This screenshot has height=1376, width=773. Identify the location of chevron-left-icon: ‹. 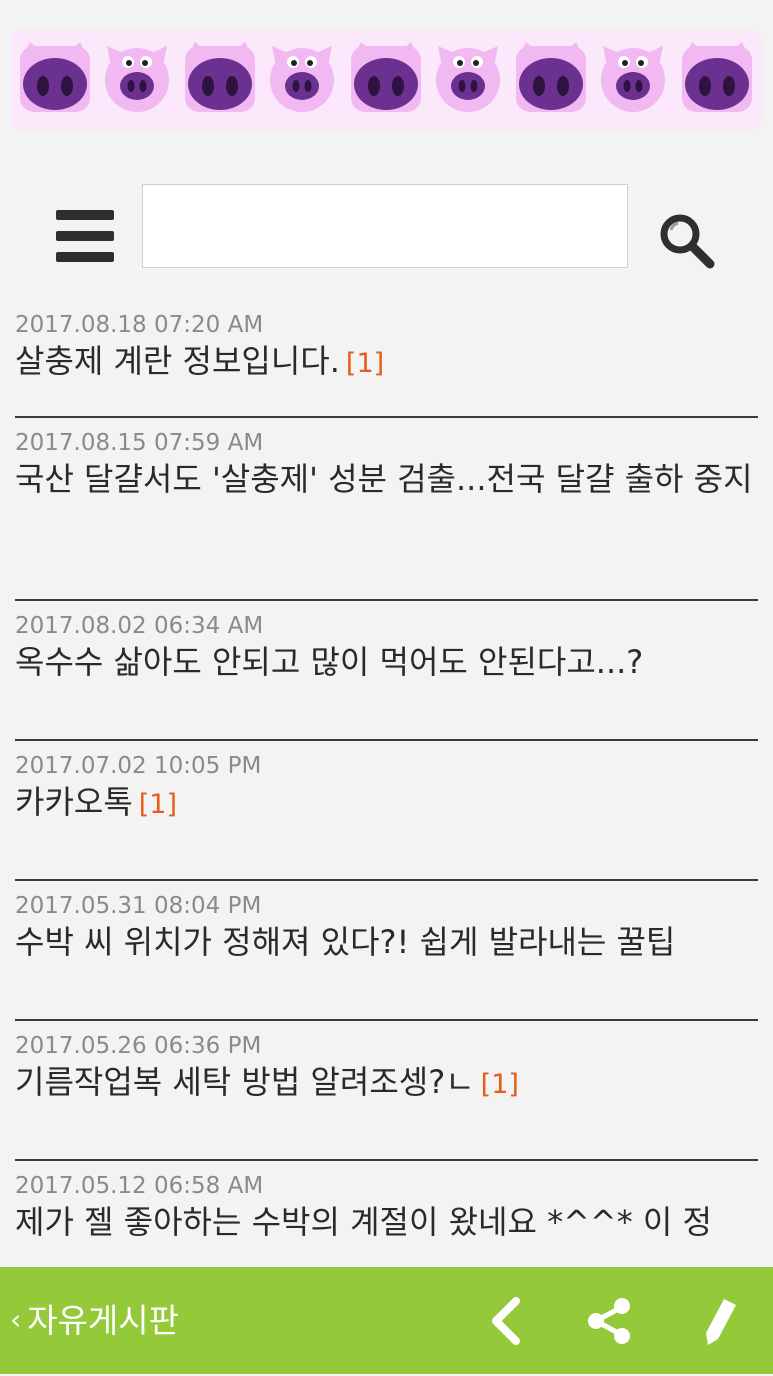
(16, 1319).